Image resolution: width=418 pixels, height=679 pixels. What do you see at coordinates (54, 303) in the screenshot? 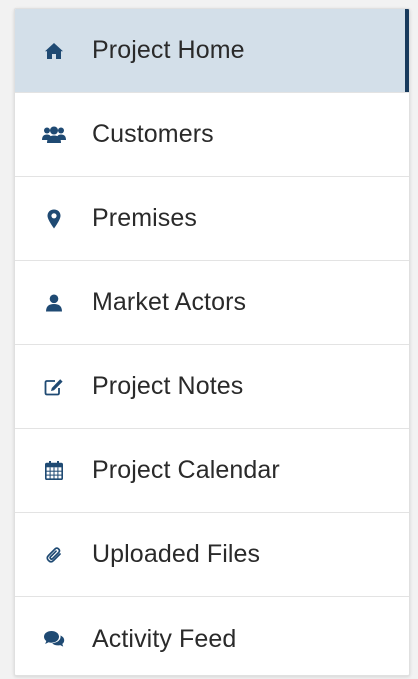
I see `user-icon` at bounding box center [54, 303].